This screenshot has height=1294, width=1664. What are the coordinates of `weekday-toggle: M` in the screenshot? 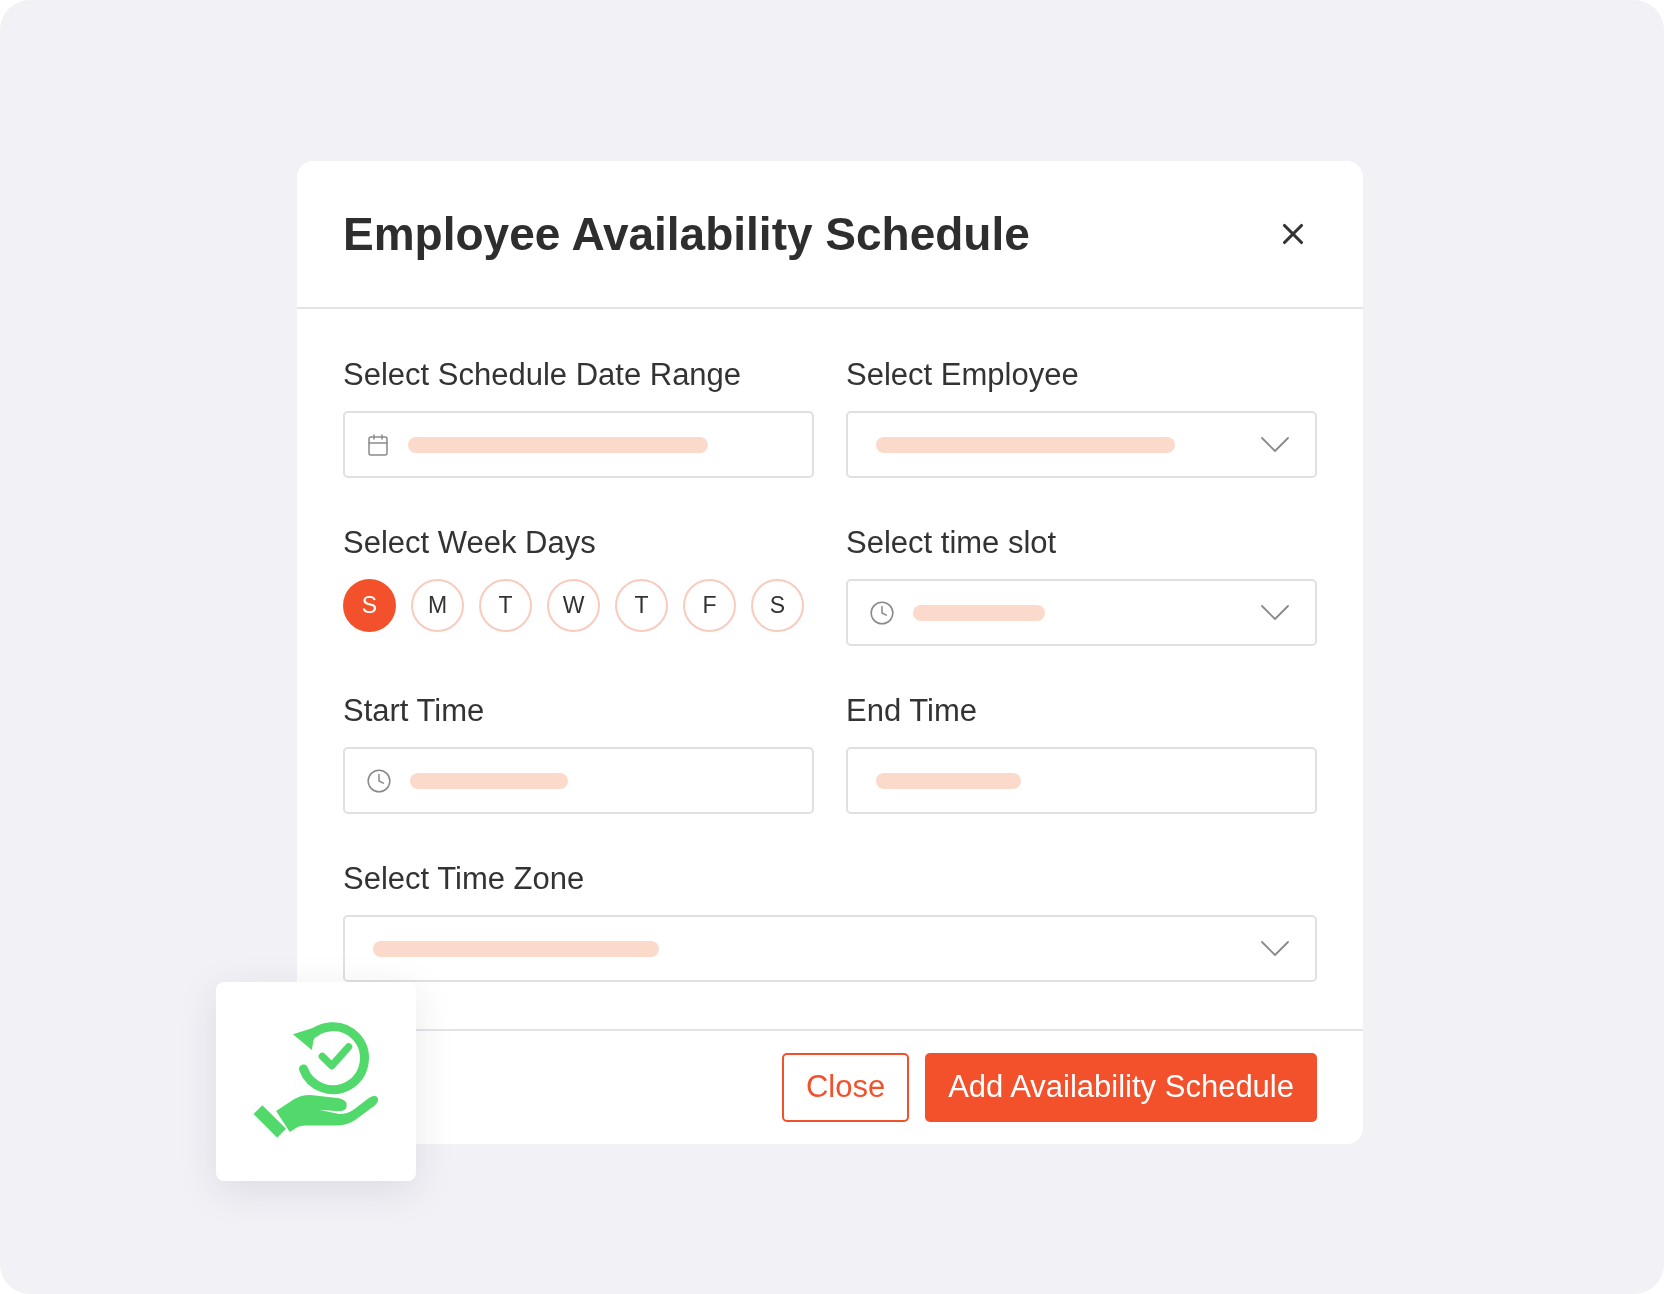 It's located at (437, 605).